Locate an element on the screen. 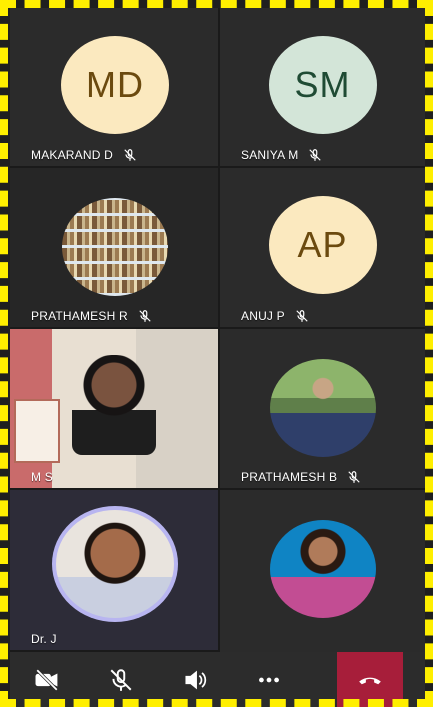  participant-name-label: Dr. J is located at coordinates (44, 639).